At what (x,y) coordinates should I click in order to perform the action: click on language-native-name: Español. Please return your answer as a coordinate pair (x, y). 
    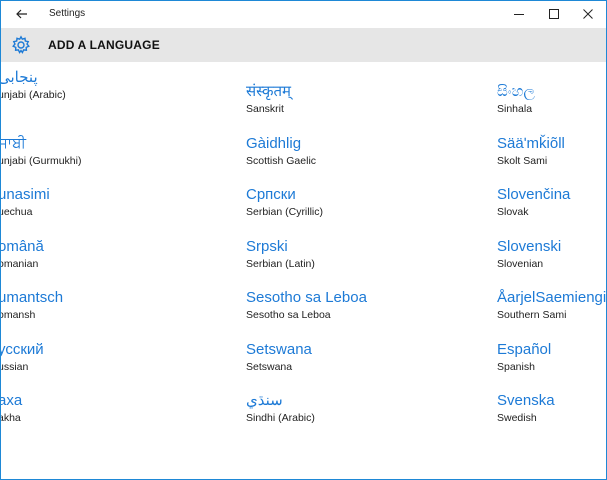
    Looking at the image, I should click on (524, 349).